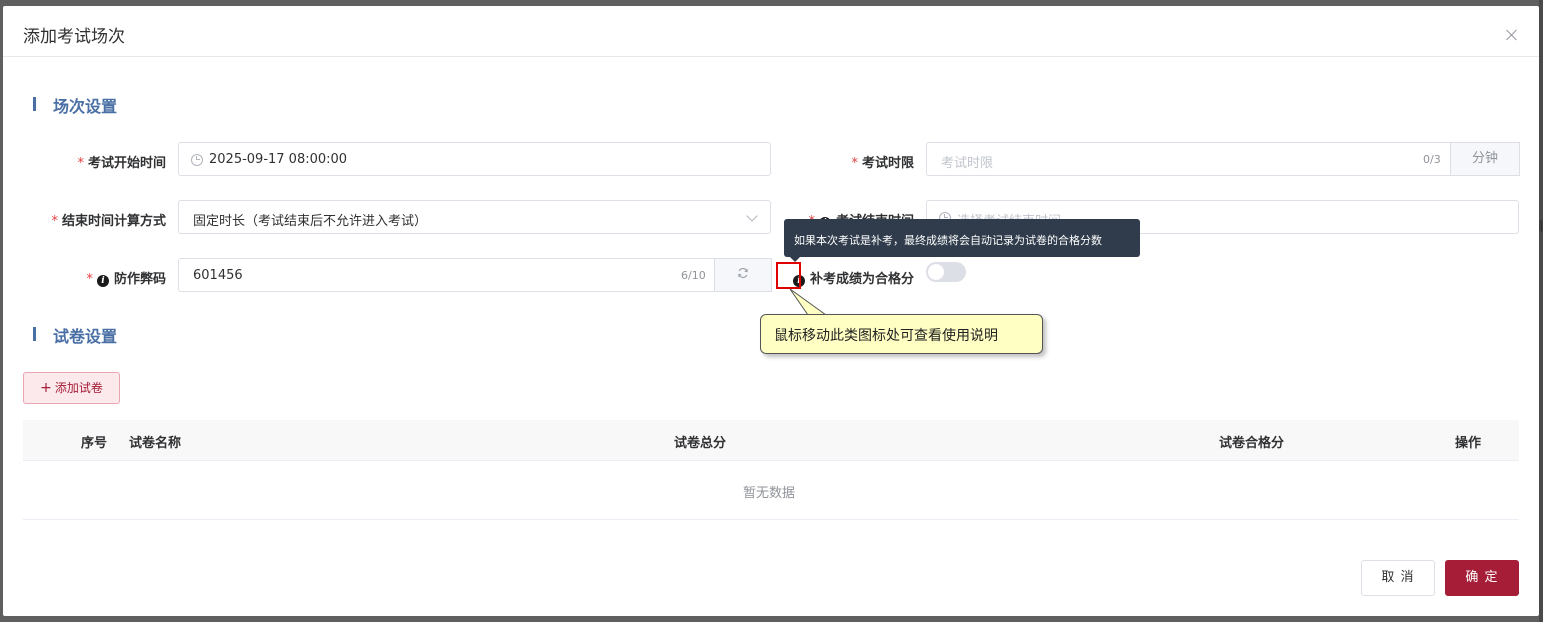  Describe the element at coordinates (1512, 35) in the screenshot. I see `close-icon` at that location.